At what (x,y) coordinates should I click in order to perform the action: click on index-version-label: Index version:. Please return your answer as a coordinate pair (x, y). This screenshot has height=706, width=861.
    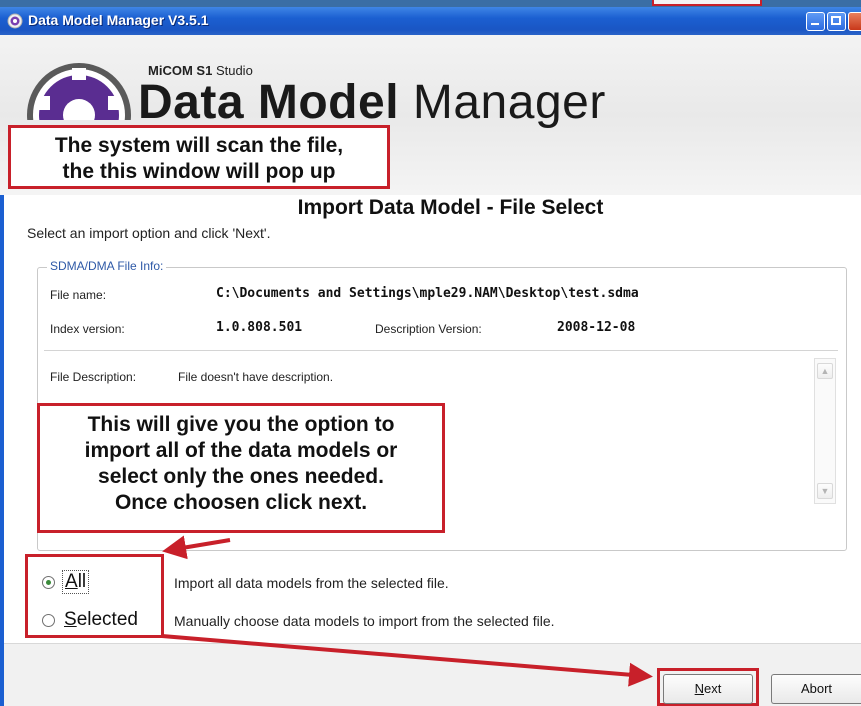
    Looking at the image, I should click on (87, 329).